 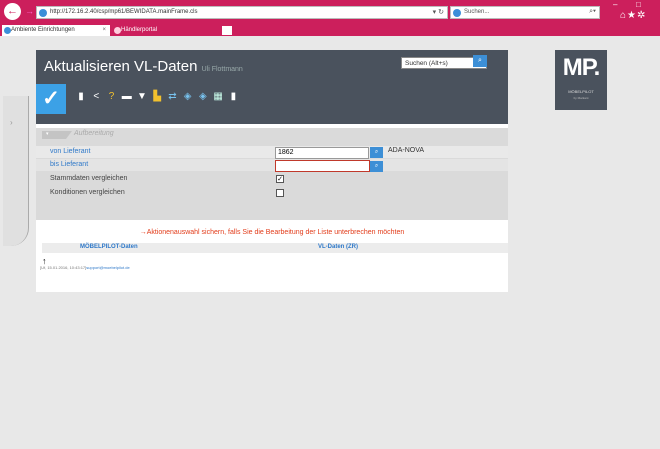 What do you see at coordinates (480, 61) in the screenshot?
I see `search-button-icon: ⌕` at bounding box center [480, 61].